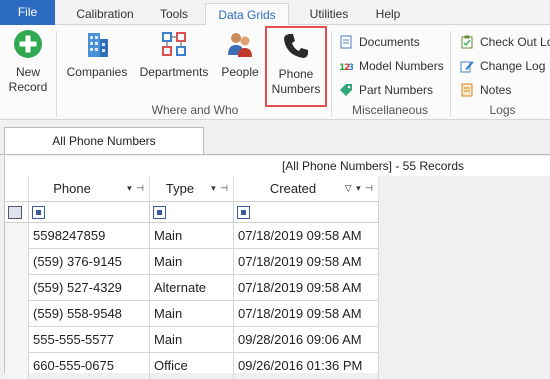 The width and height of the screenshot is (550, 379). What do you see at coordinates (89, 262) in the screenshot?
I see `cell-phone: (559) 376-9145` at bounding box center [89, 262].